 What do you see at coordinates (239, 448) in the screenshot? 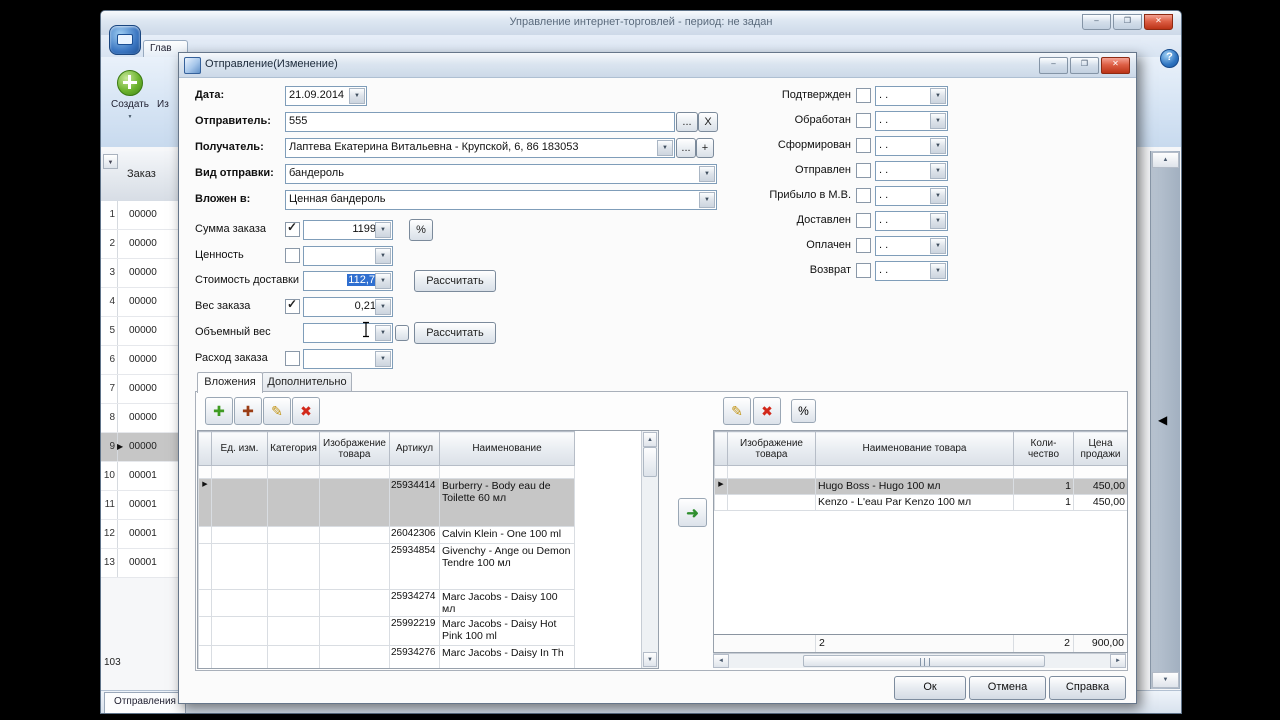
I see `unit-column-header: Ед. изм.` at bounding box center [239, 448].